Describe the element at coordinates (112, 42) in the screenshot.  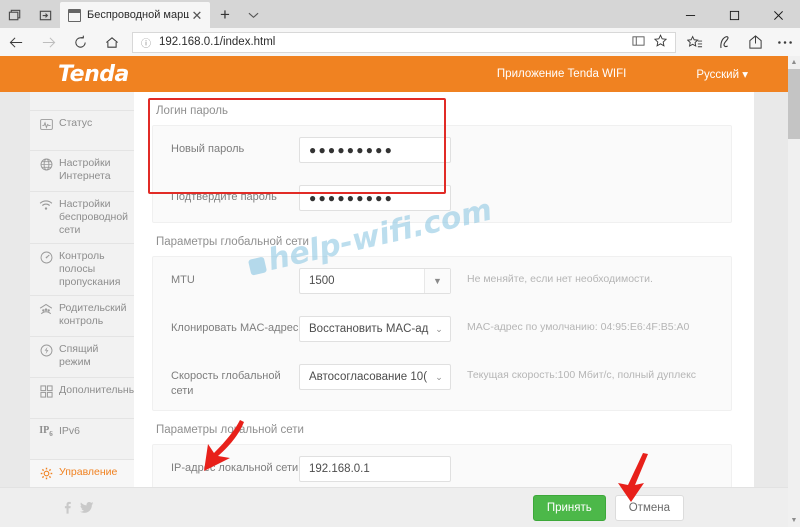
I see `home-button` at that location.